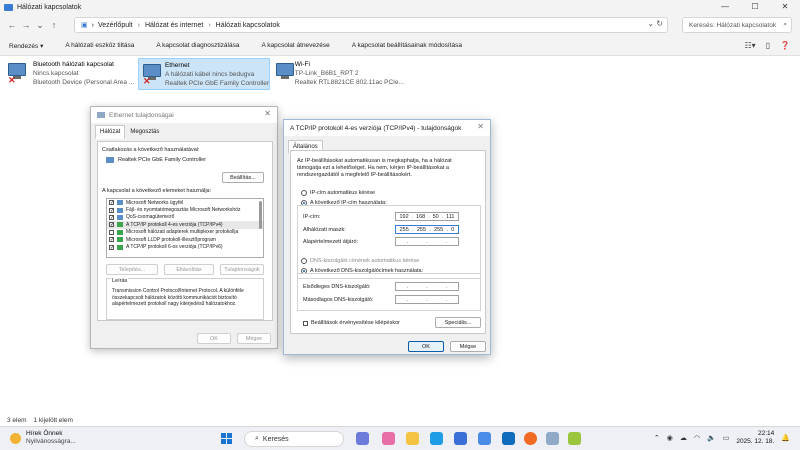  Describe the element at coordinates (147, 81) in the screenshot. I see `disconnected-x-icon: ✕` at that location.